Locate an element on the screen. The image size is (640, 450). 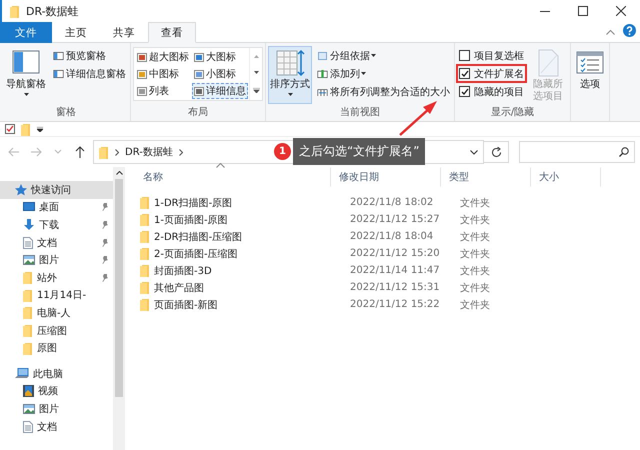
scroll-up-icon is located at coordinates (119, 173).